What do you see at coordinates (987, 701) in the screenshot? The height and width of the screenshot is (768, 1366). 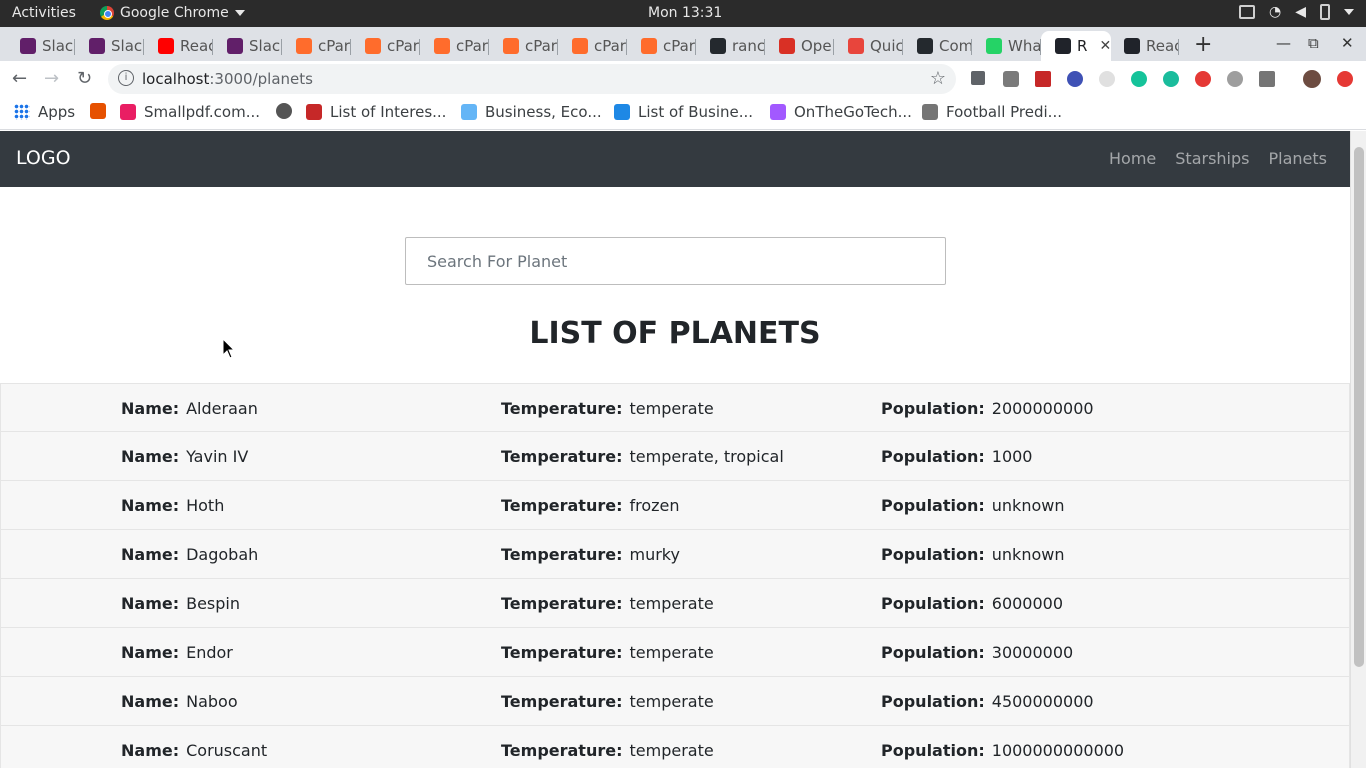 I see `planet-population-cell: Population: 4500000000` at bounding box center [987, 701].